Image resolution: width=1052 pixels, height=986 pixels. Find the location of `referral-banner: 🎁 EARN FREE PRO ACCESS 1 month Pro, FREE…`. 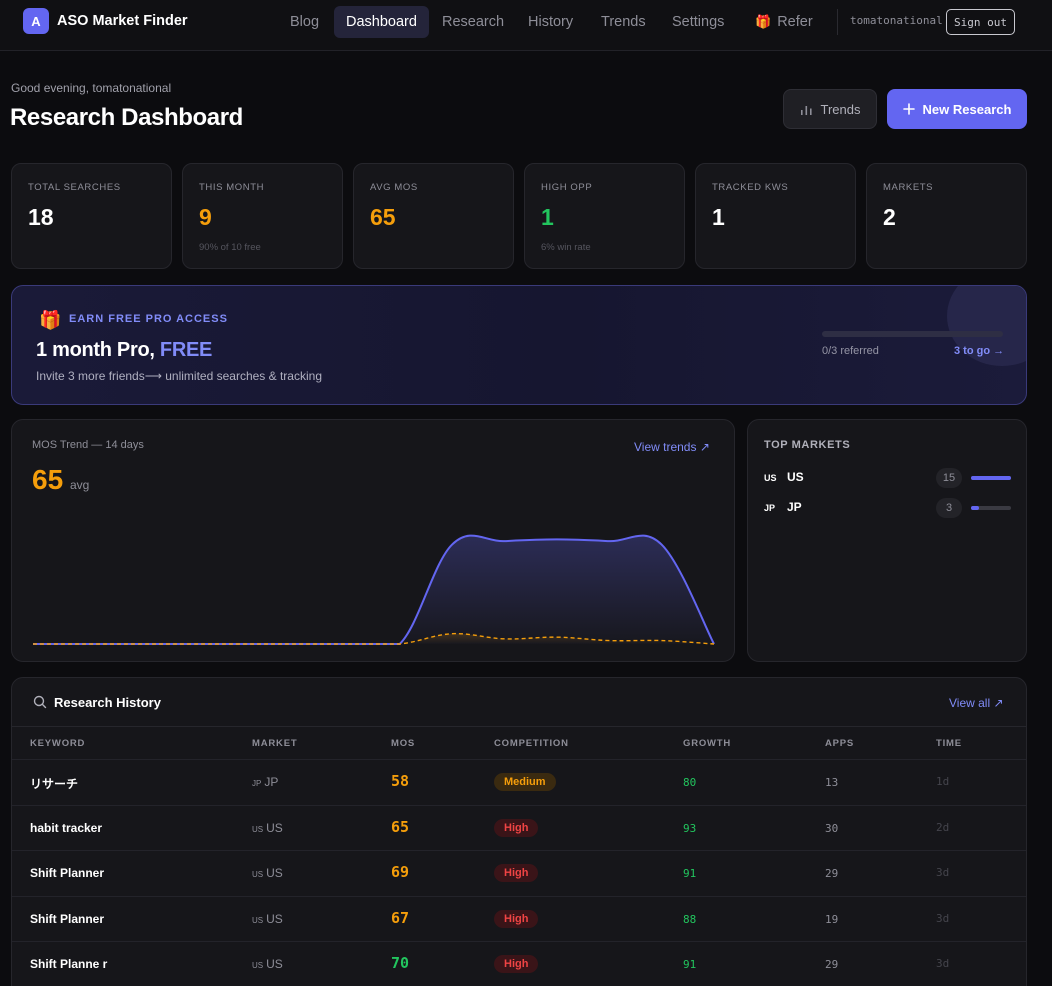

referral-banner: 🎁 EARN FREE PRO ACCESS 1 month Pro, FREE… is located at coordinates (519, 345).